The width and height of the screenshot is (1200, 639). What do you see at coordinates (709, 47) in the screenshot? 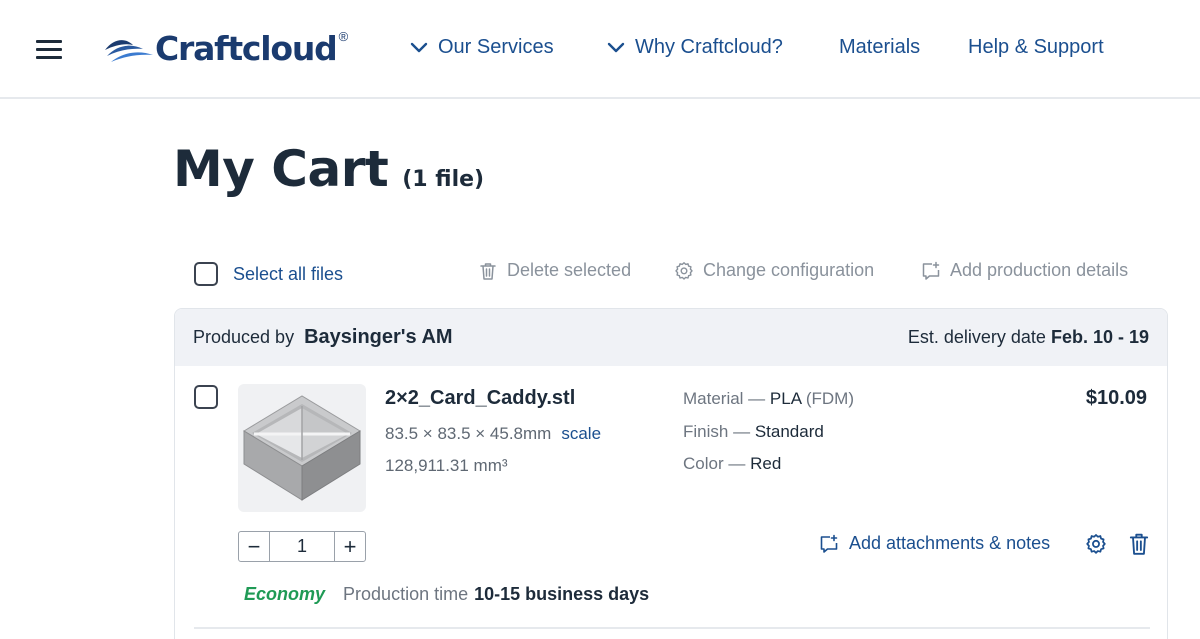
I see `nav-why-craftcloud-label: Why Craftcloud?` at bounding box center [709, 47].